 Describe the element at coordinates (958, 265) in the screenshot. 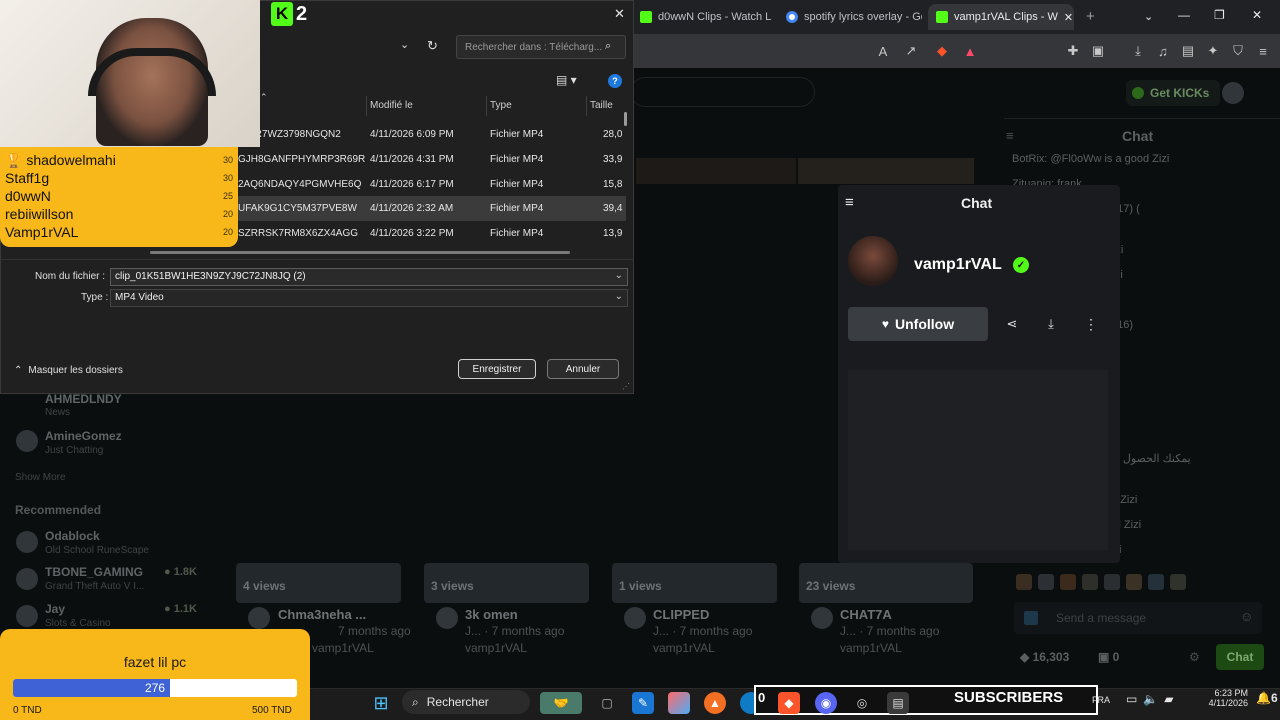

I see `profile-username: vamp1rVAL` at that location.